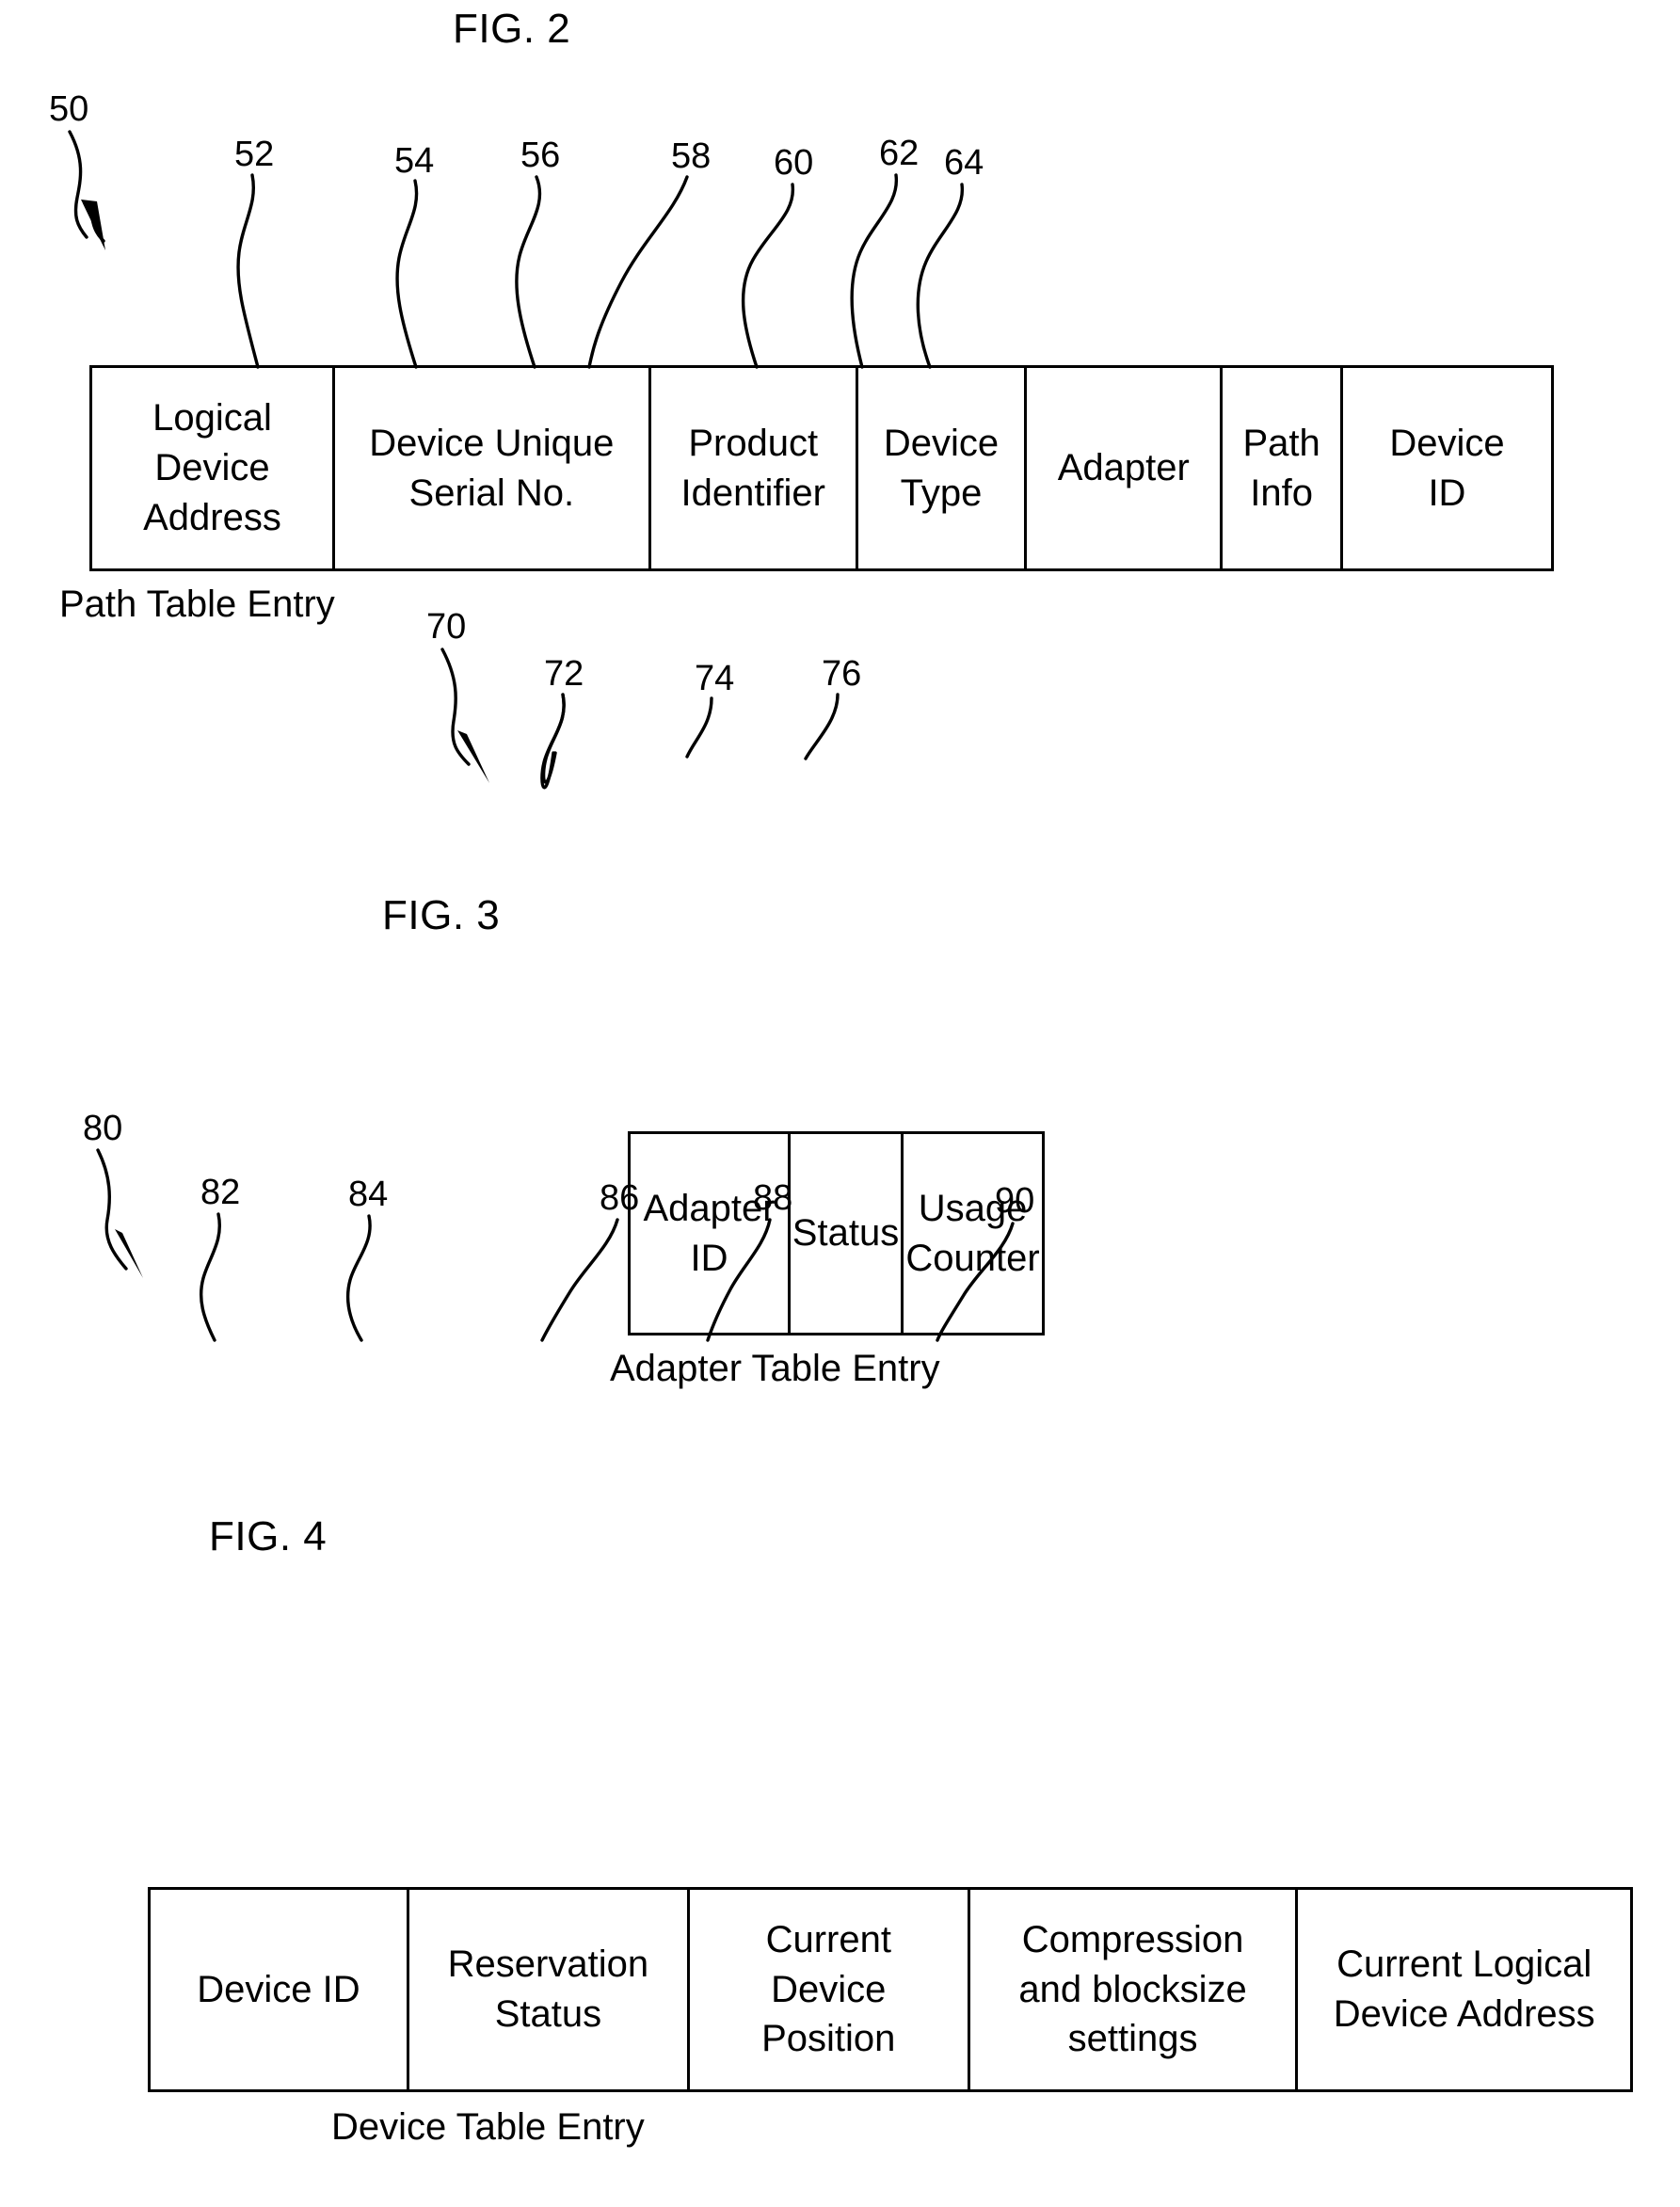 This screenshot has width=1680, height=2207. Describe the element at coordinates (775, 1369) in the screenshot. I see `adapter-table-entry-caption: Adapter Table Entry` at that location.